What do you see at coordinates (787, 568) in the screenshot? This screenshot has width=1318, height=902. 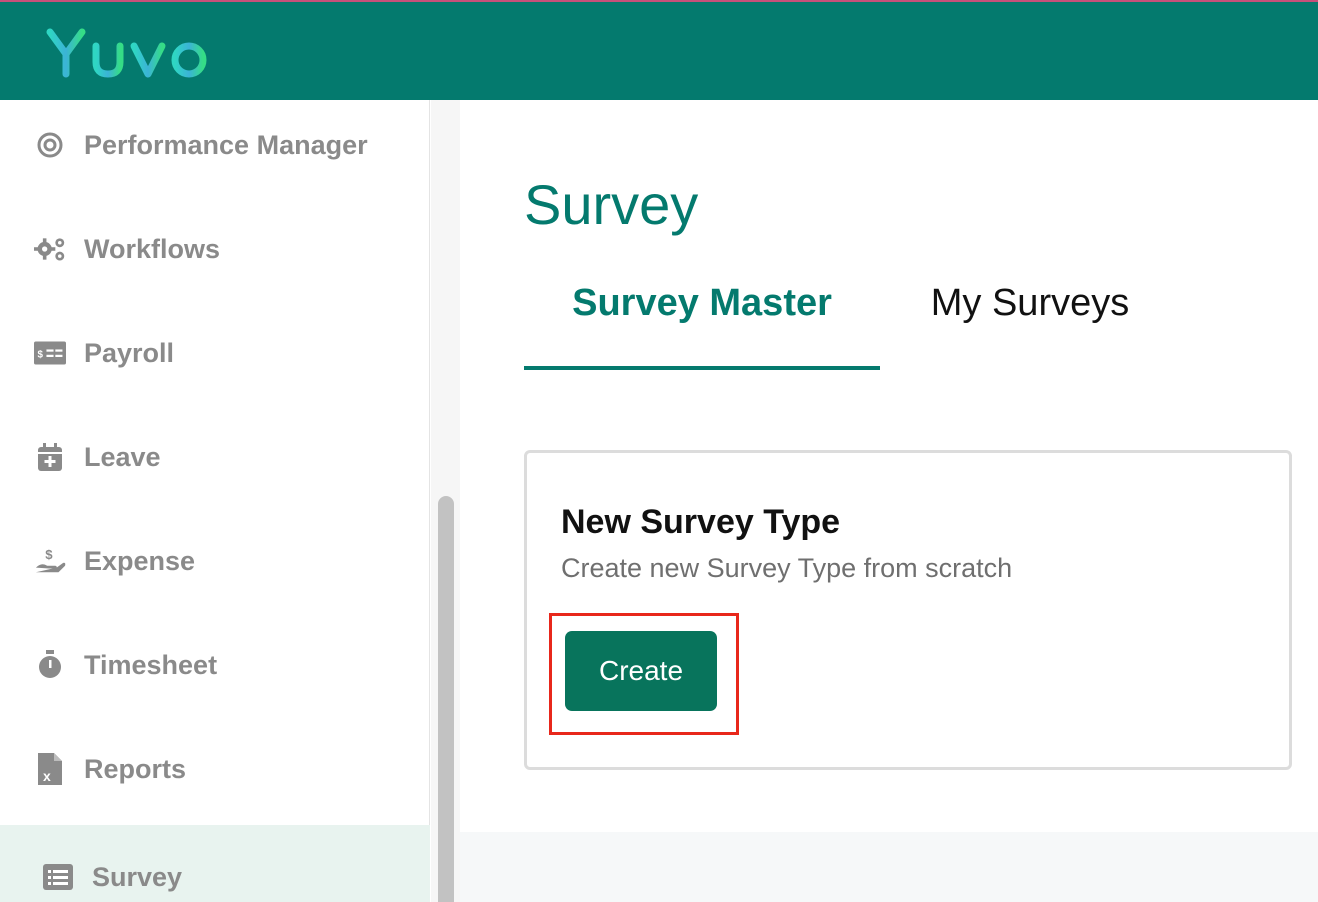 I see `card-description: Create new Survey Type from scratch` at bounding box center [787, 568].